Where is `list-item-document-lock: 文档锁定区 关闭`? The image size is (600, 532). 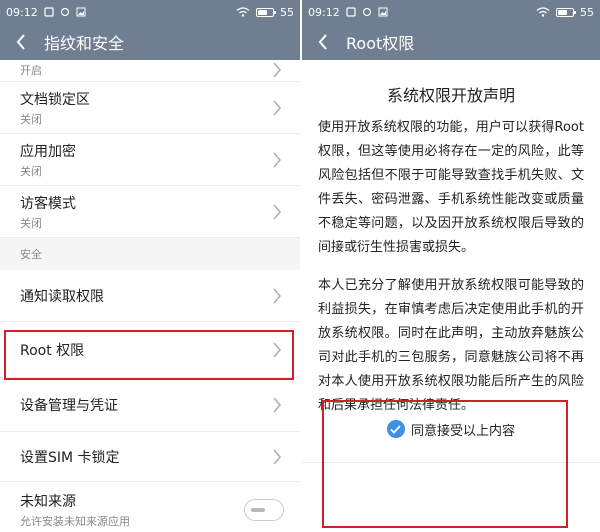
list-item-document-lock: 文档锁定区 关闭 is located at coordinates (150, 108).